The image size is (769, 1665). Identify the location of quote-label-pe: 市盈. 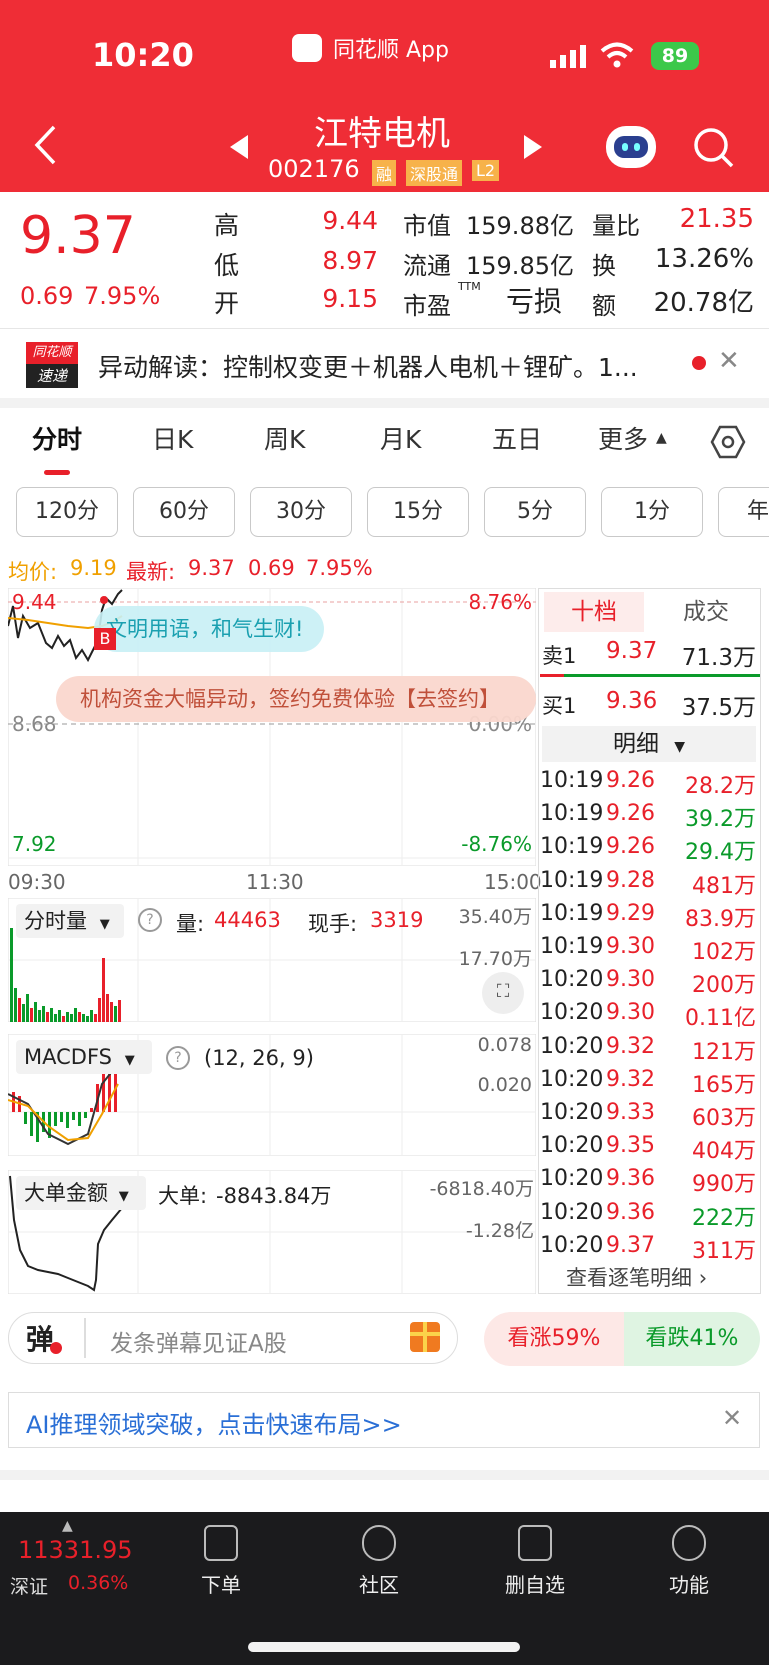
(427, 306).